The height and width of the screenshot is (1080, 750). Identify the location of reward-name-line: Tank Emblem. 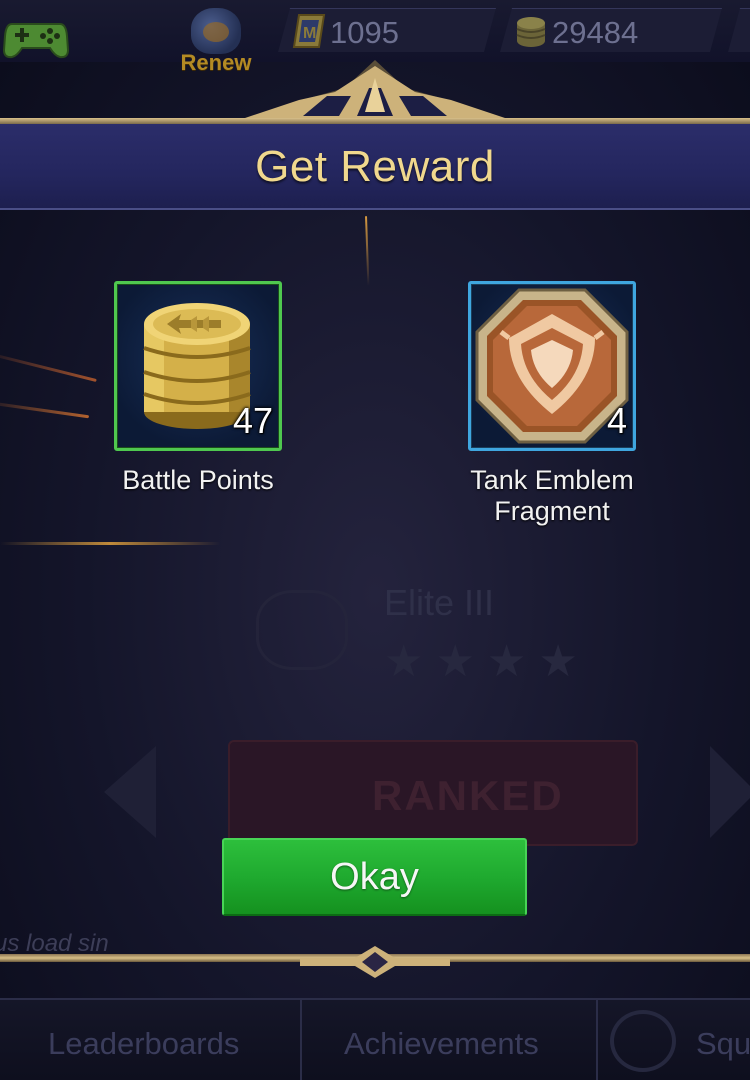
(552, 480).